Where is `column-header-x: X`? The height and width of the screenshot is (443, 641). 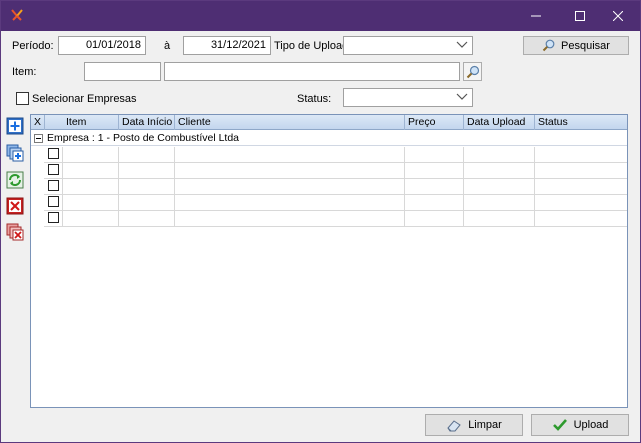
column-header-x: X is located at coordinates (38, 122).